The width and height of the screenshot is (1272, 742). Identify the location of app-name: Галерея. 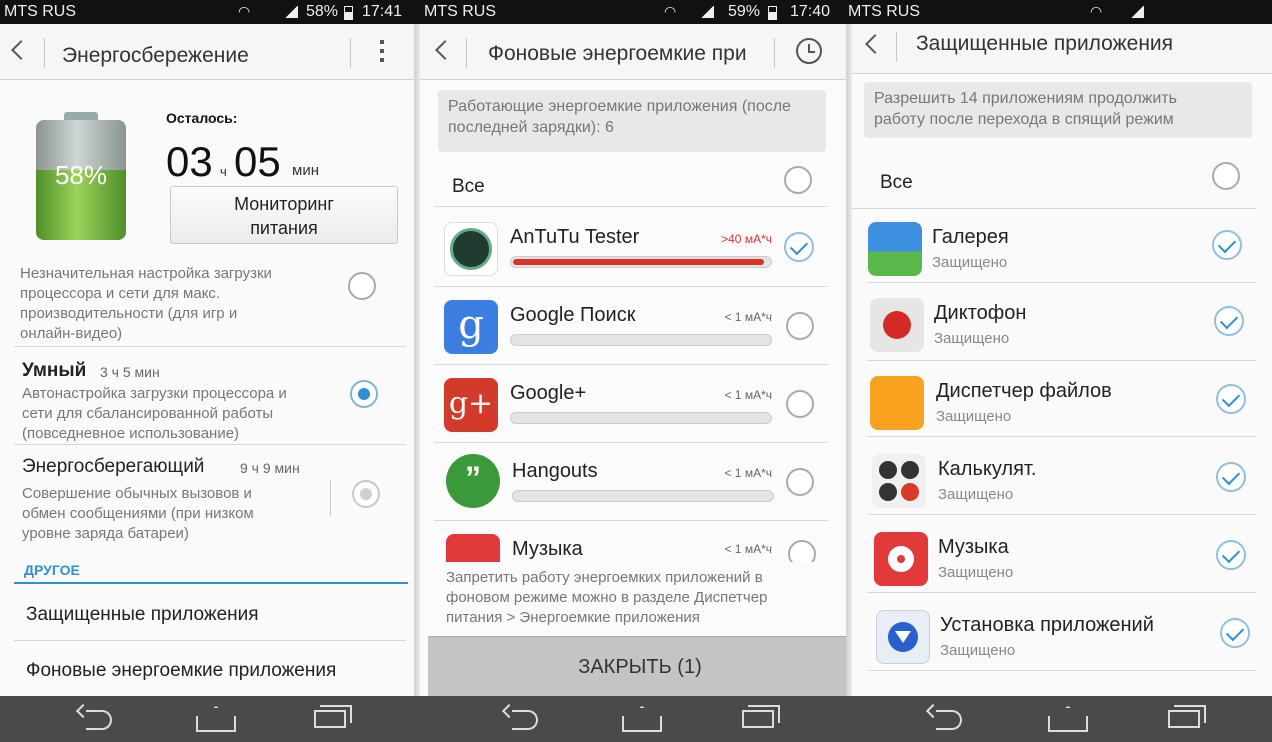
(970, 237).